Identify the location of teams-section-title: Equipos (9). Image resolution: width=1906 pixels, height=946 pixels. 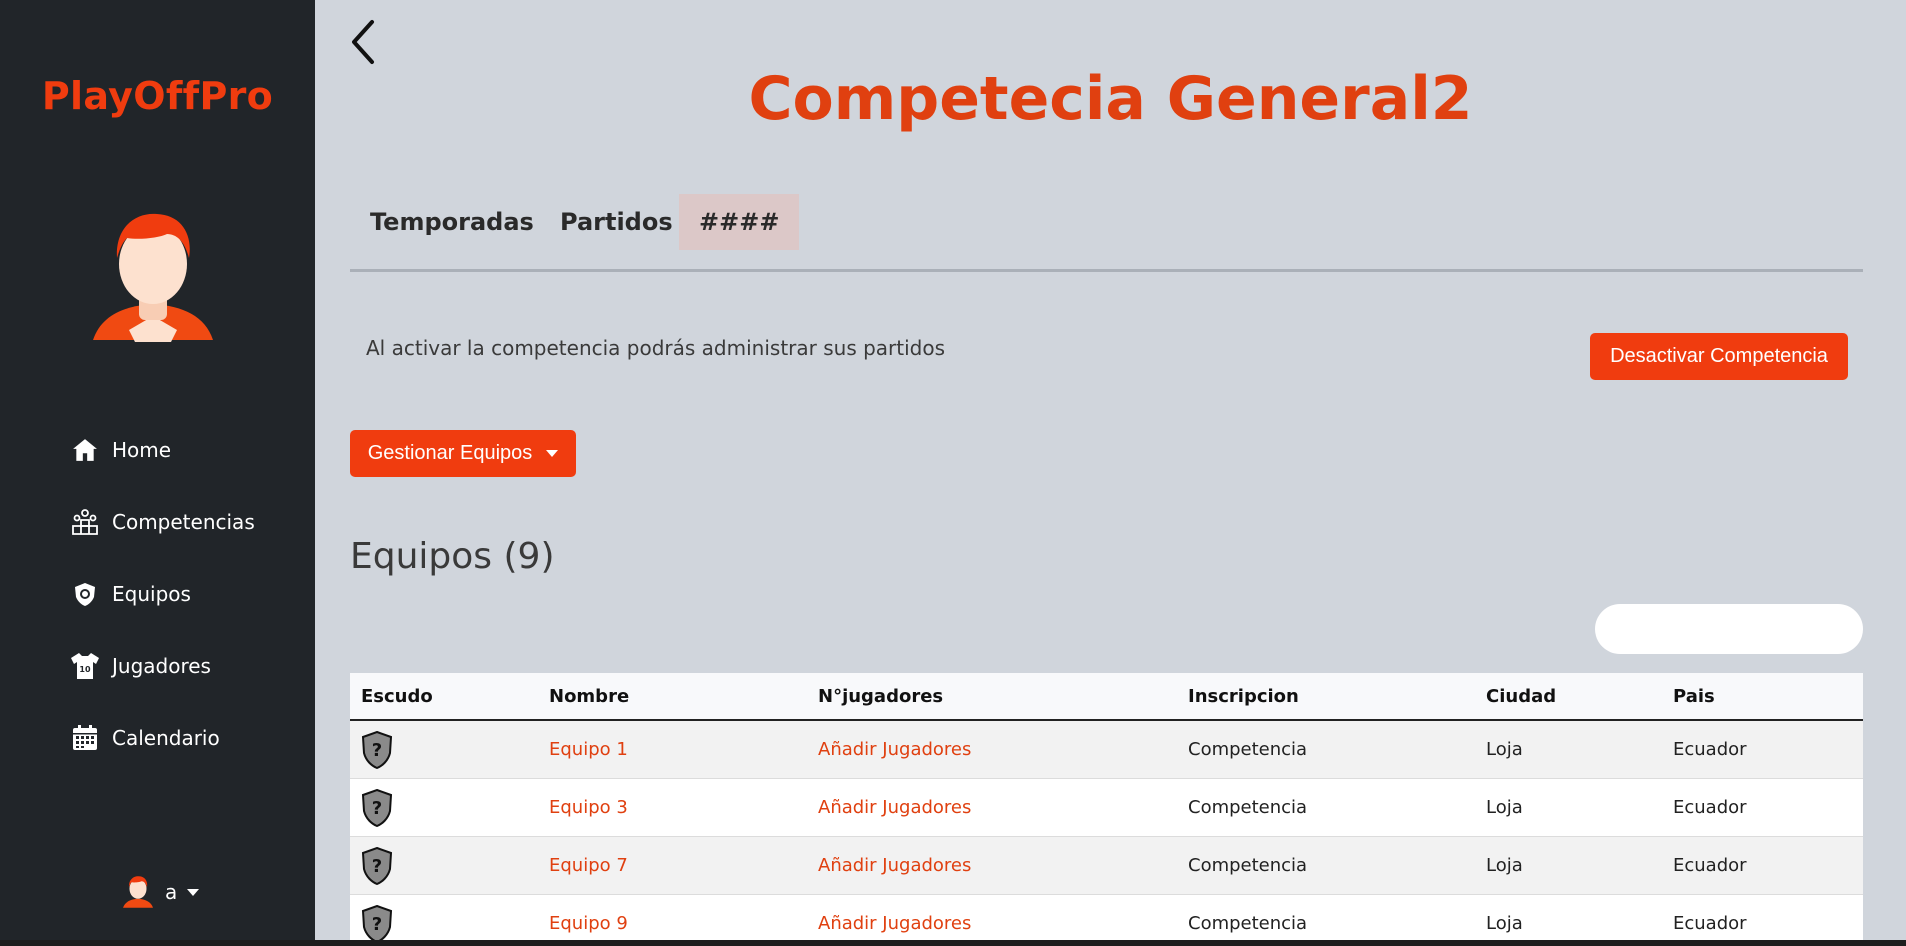
(452, 556).